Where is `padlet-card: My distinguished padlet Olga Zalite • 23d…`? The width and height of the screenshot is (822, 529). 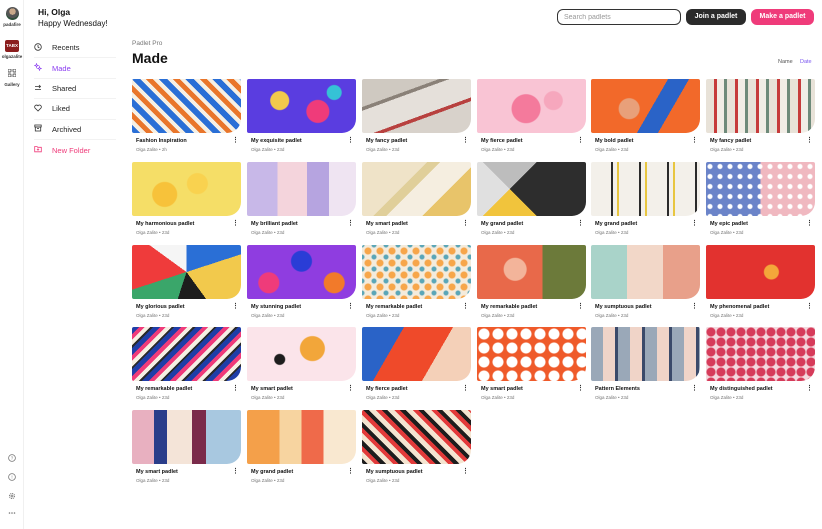 padlet-card: My distinguished padlet Olga Zalite • 23d… is located at coordinates (760, 366).